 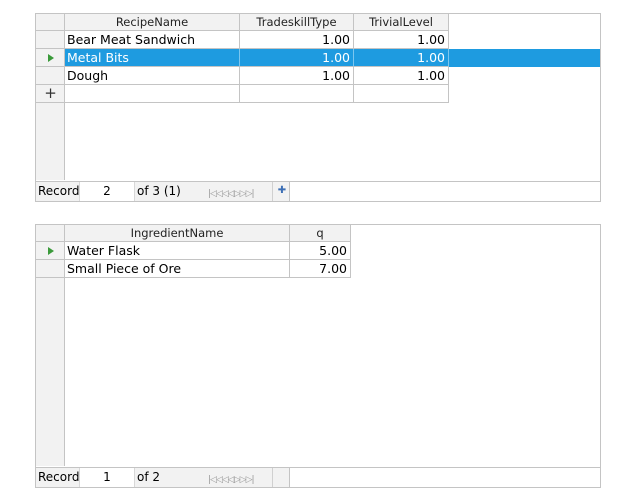 I want to click on record-navigation-bar: Record 2 of 3 (1) |◁◁◁◁▷▷▷| ✚, so click(x=318, y=191).